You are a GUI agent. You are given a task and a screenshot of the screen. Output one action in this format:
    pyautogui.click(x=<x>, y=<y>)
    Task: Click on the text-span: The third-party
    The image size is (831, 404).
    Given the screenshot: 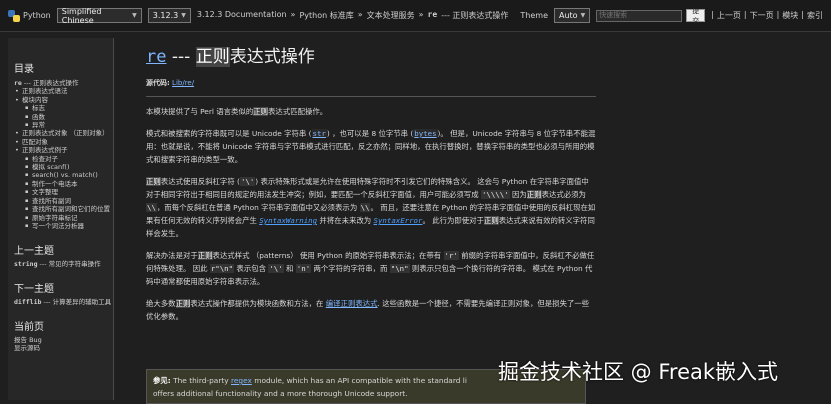 What is the action you would take?
    pyautogui.click(x=200, y=380)
    